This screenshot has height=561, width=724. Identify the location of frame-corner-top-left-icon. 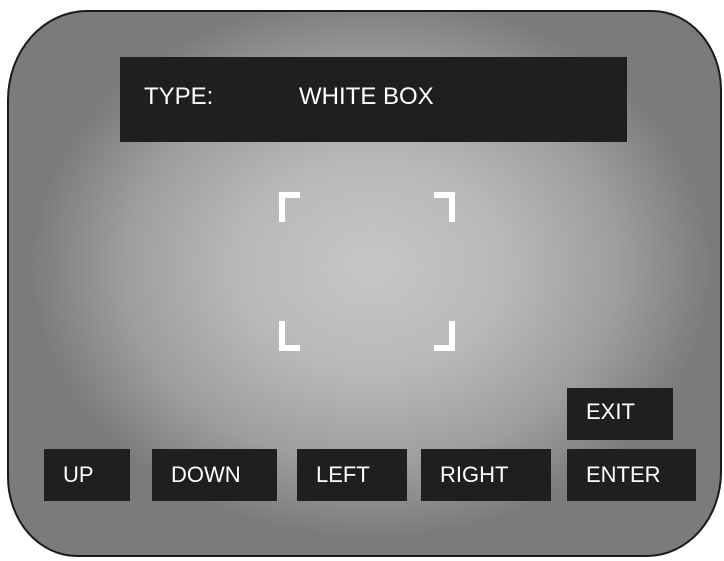
(289, 207).